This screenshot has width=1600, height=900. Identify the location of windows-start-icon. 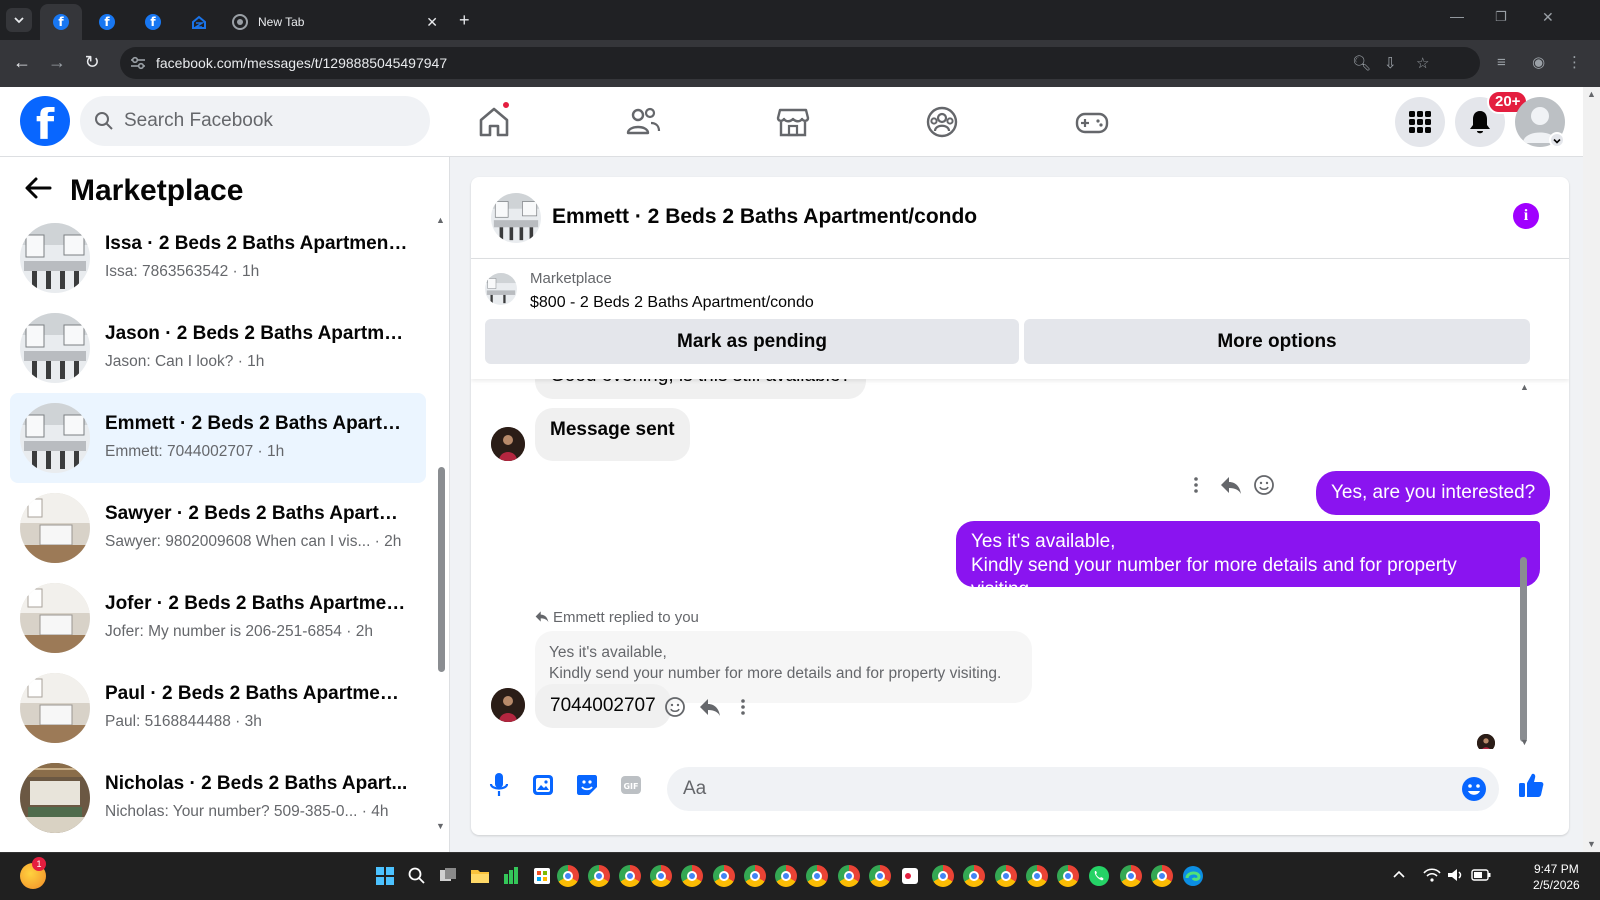
(385, 876).